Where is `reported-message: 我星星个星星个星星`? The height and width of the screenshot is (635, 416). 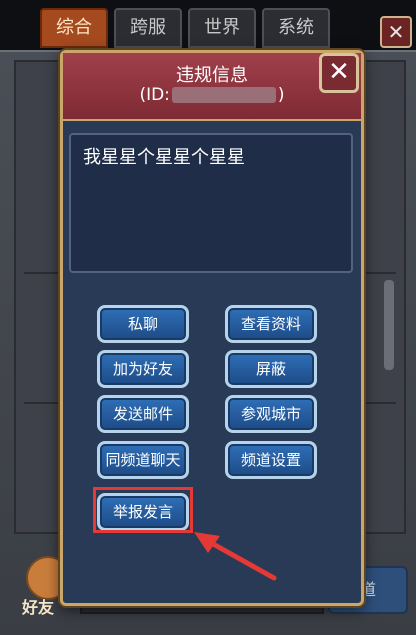
reported-message: 我星星个星星个星星 is located at coordinates (164, 157).